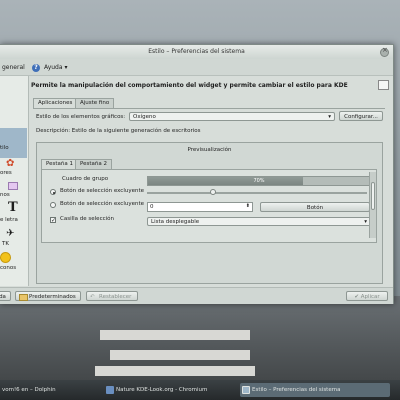 This screenshot has height=400, width=400. I want to click on taskbar-item-label: Nature KDE-Look.org - Chromium, so click(162, 390).